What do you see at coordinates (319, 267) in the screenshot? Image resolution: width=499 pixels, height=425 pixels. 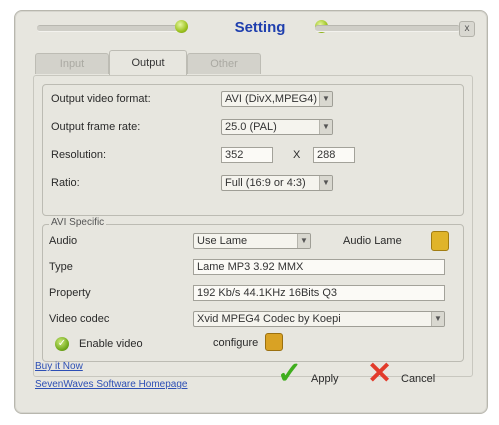 I see `type-field: Lame MP3 3.92 MMX` at bounding box center [319, 267].